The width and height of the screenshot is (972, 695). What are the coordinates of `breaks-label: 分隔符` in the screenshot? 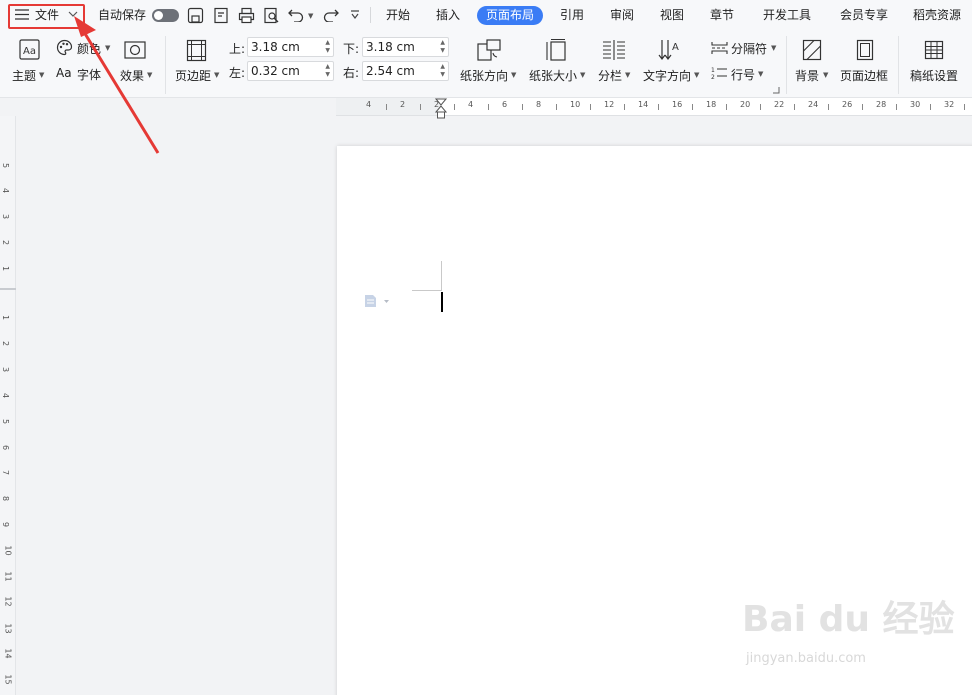 It's located at (749, 49).